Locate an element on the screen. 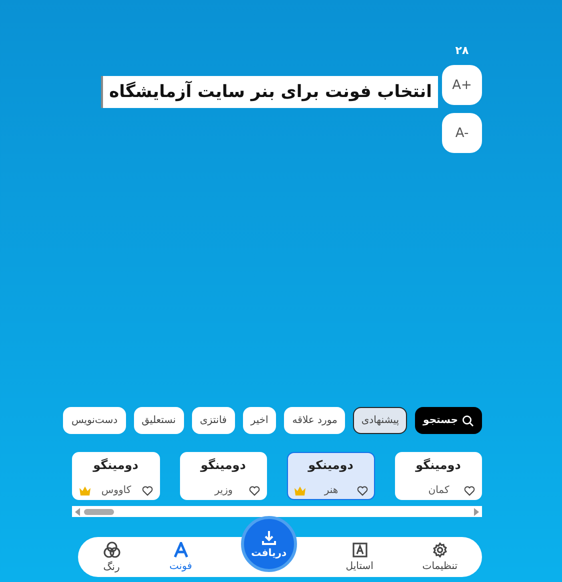 The width and height of the screenshot is (562, 582). font-card: دومینگو کاووس is located at coordinates (116, 476).